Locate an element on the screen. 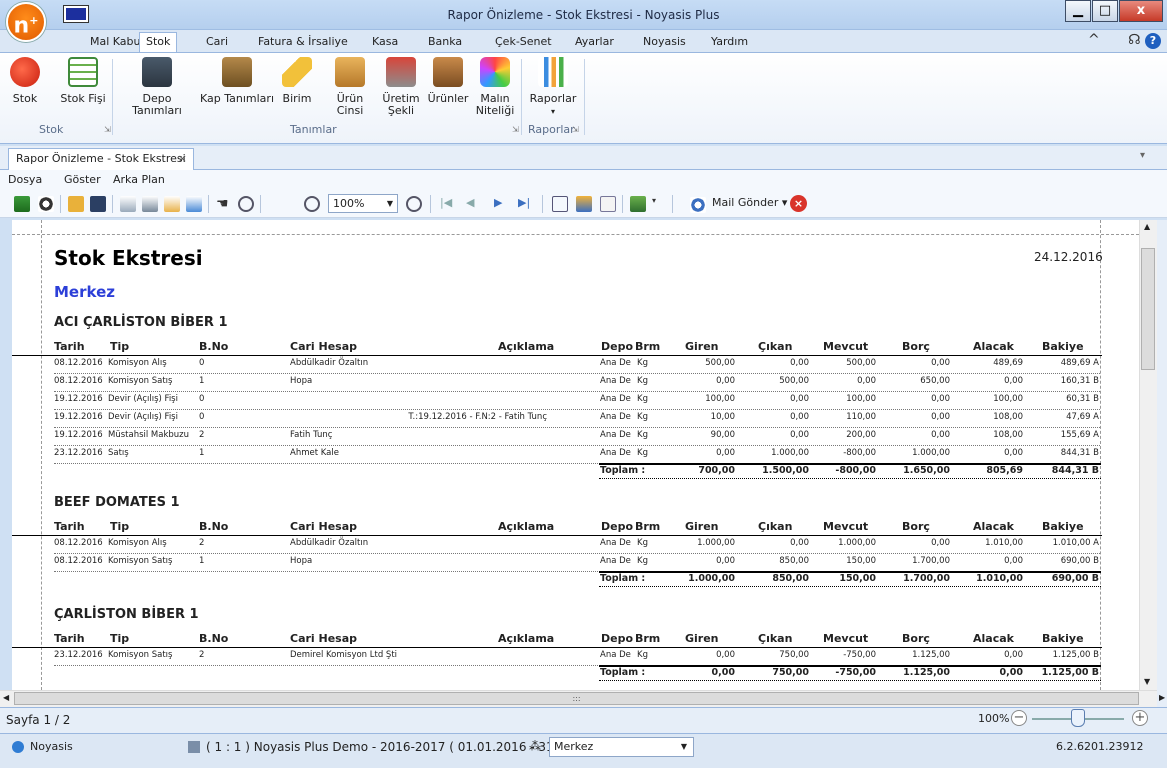  column-header: Açıklama is located at coordinates (526, 638).